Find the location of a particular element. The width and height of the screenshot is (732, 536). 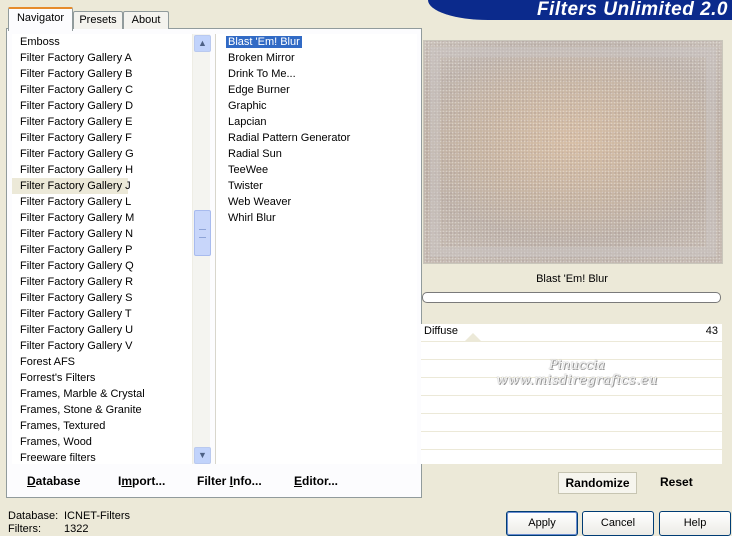

status-area: Database: ICNET-Filters Filters: 1322 is located at coordinates (69, 523).